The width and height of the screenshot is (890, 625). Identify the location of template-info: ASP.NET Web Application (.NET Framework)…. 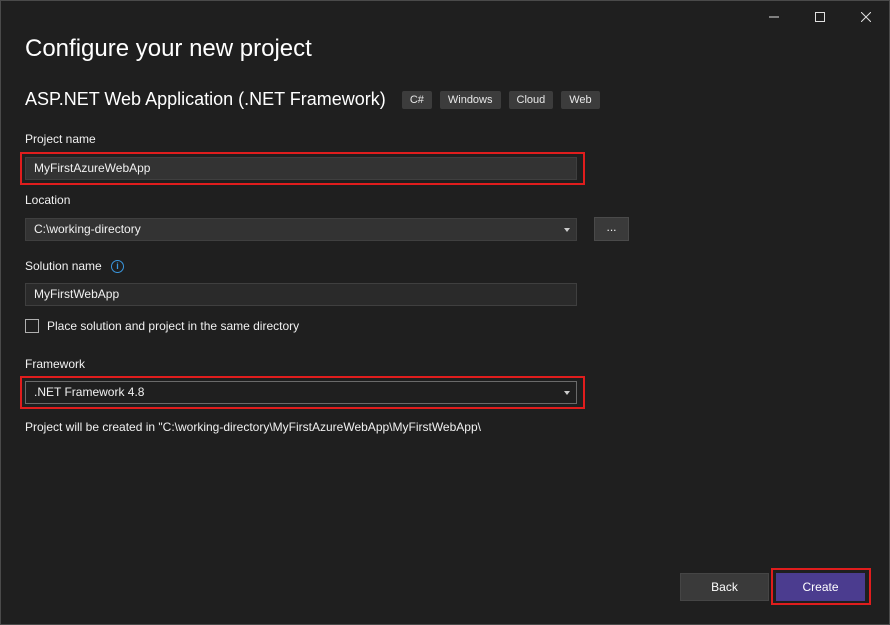
(316, 99).